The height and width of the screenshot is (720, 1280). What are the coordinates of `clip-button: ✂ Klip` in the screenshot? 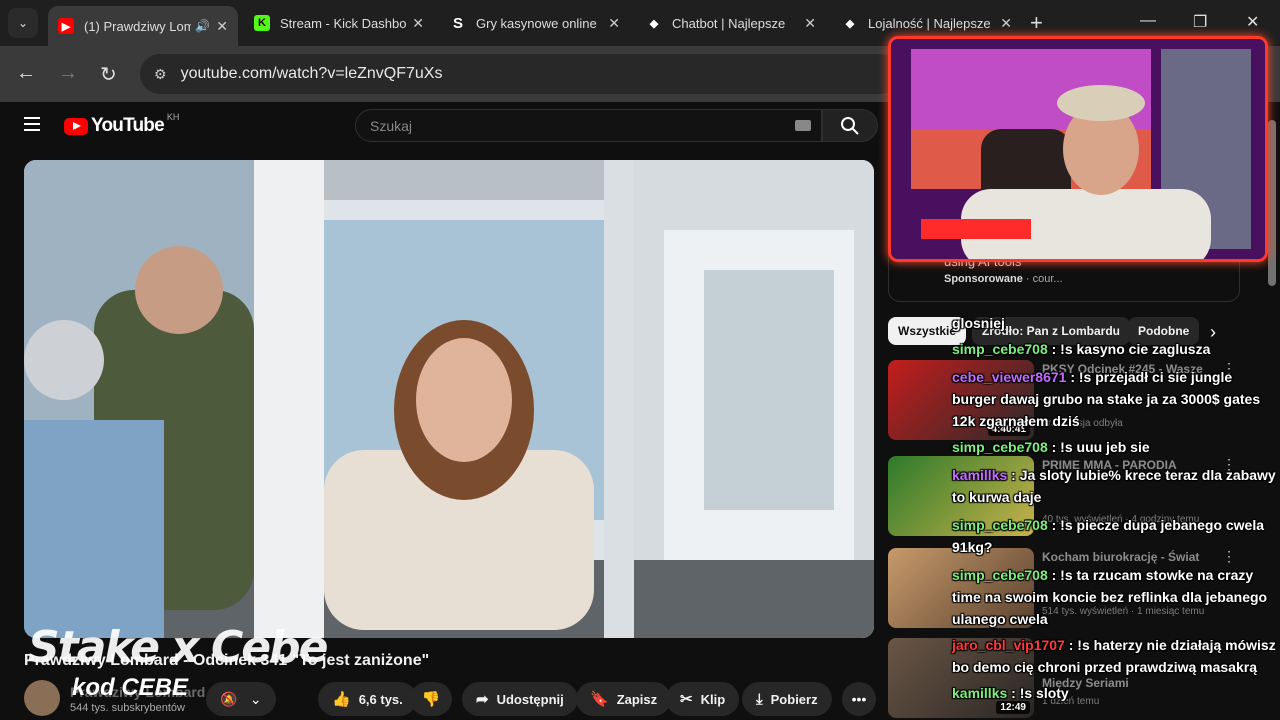 It's located at (703, 699).